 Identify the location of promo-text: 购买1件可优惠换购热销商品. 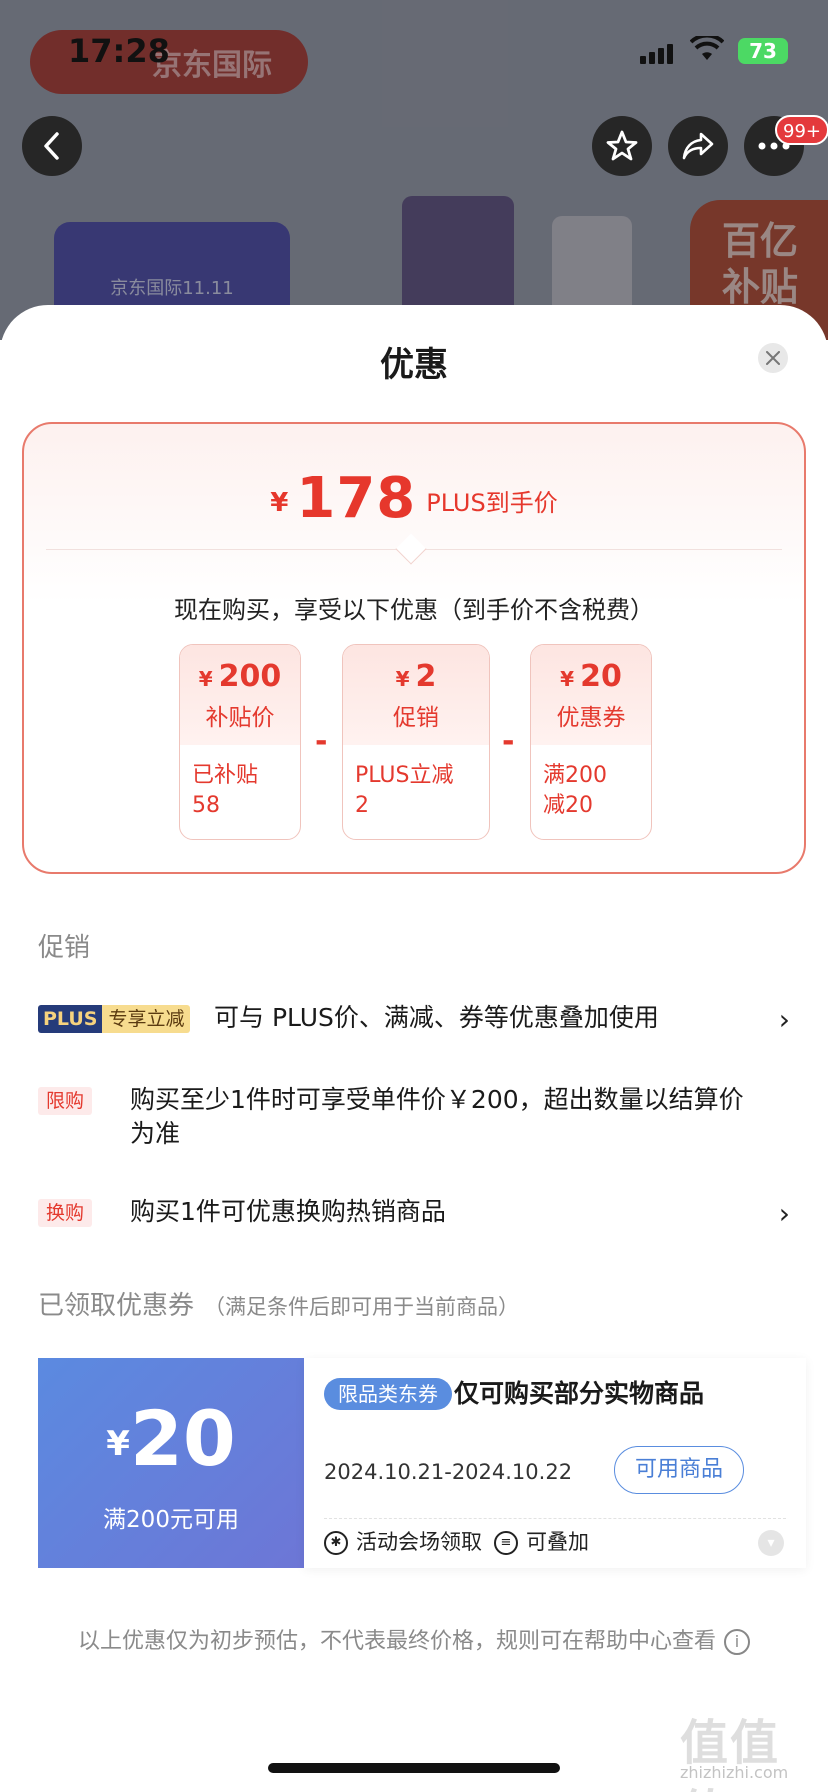
(288, 1211).